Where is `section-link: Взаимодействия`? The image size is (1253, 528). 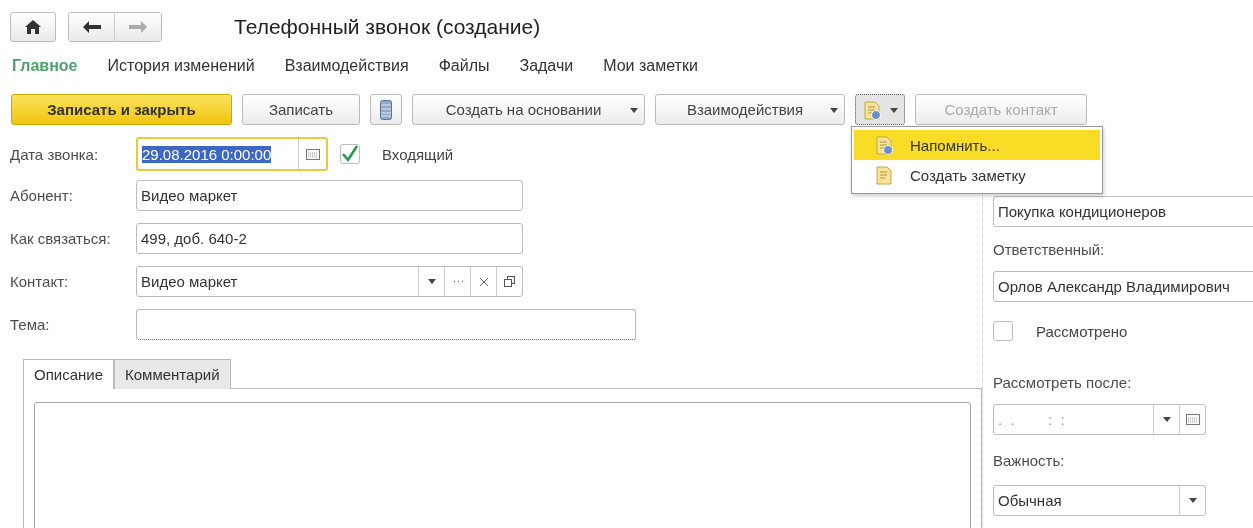 section-link: Взаимодействия is located at coordinates (346, 66).